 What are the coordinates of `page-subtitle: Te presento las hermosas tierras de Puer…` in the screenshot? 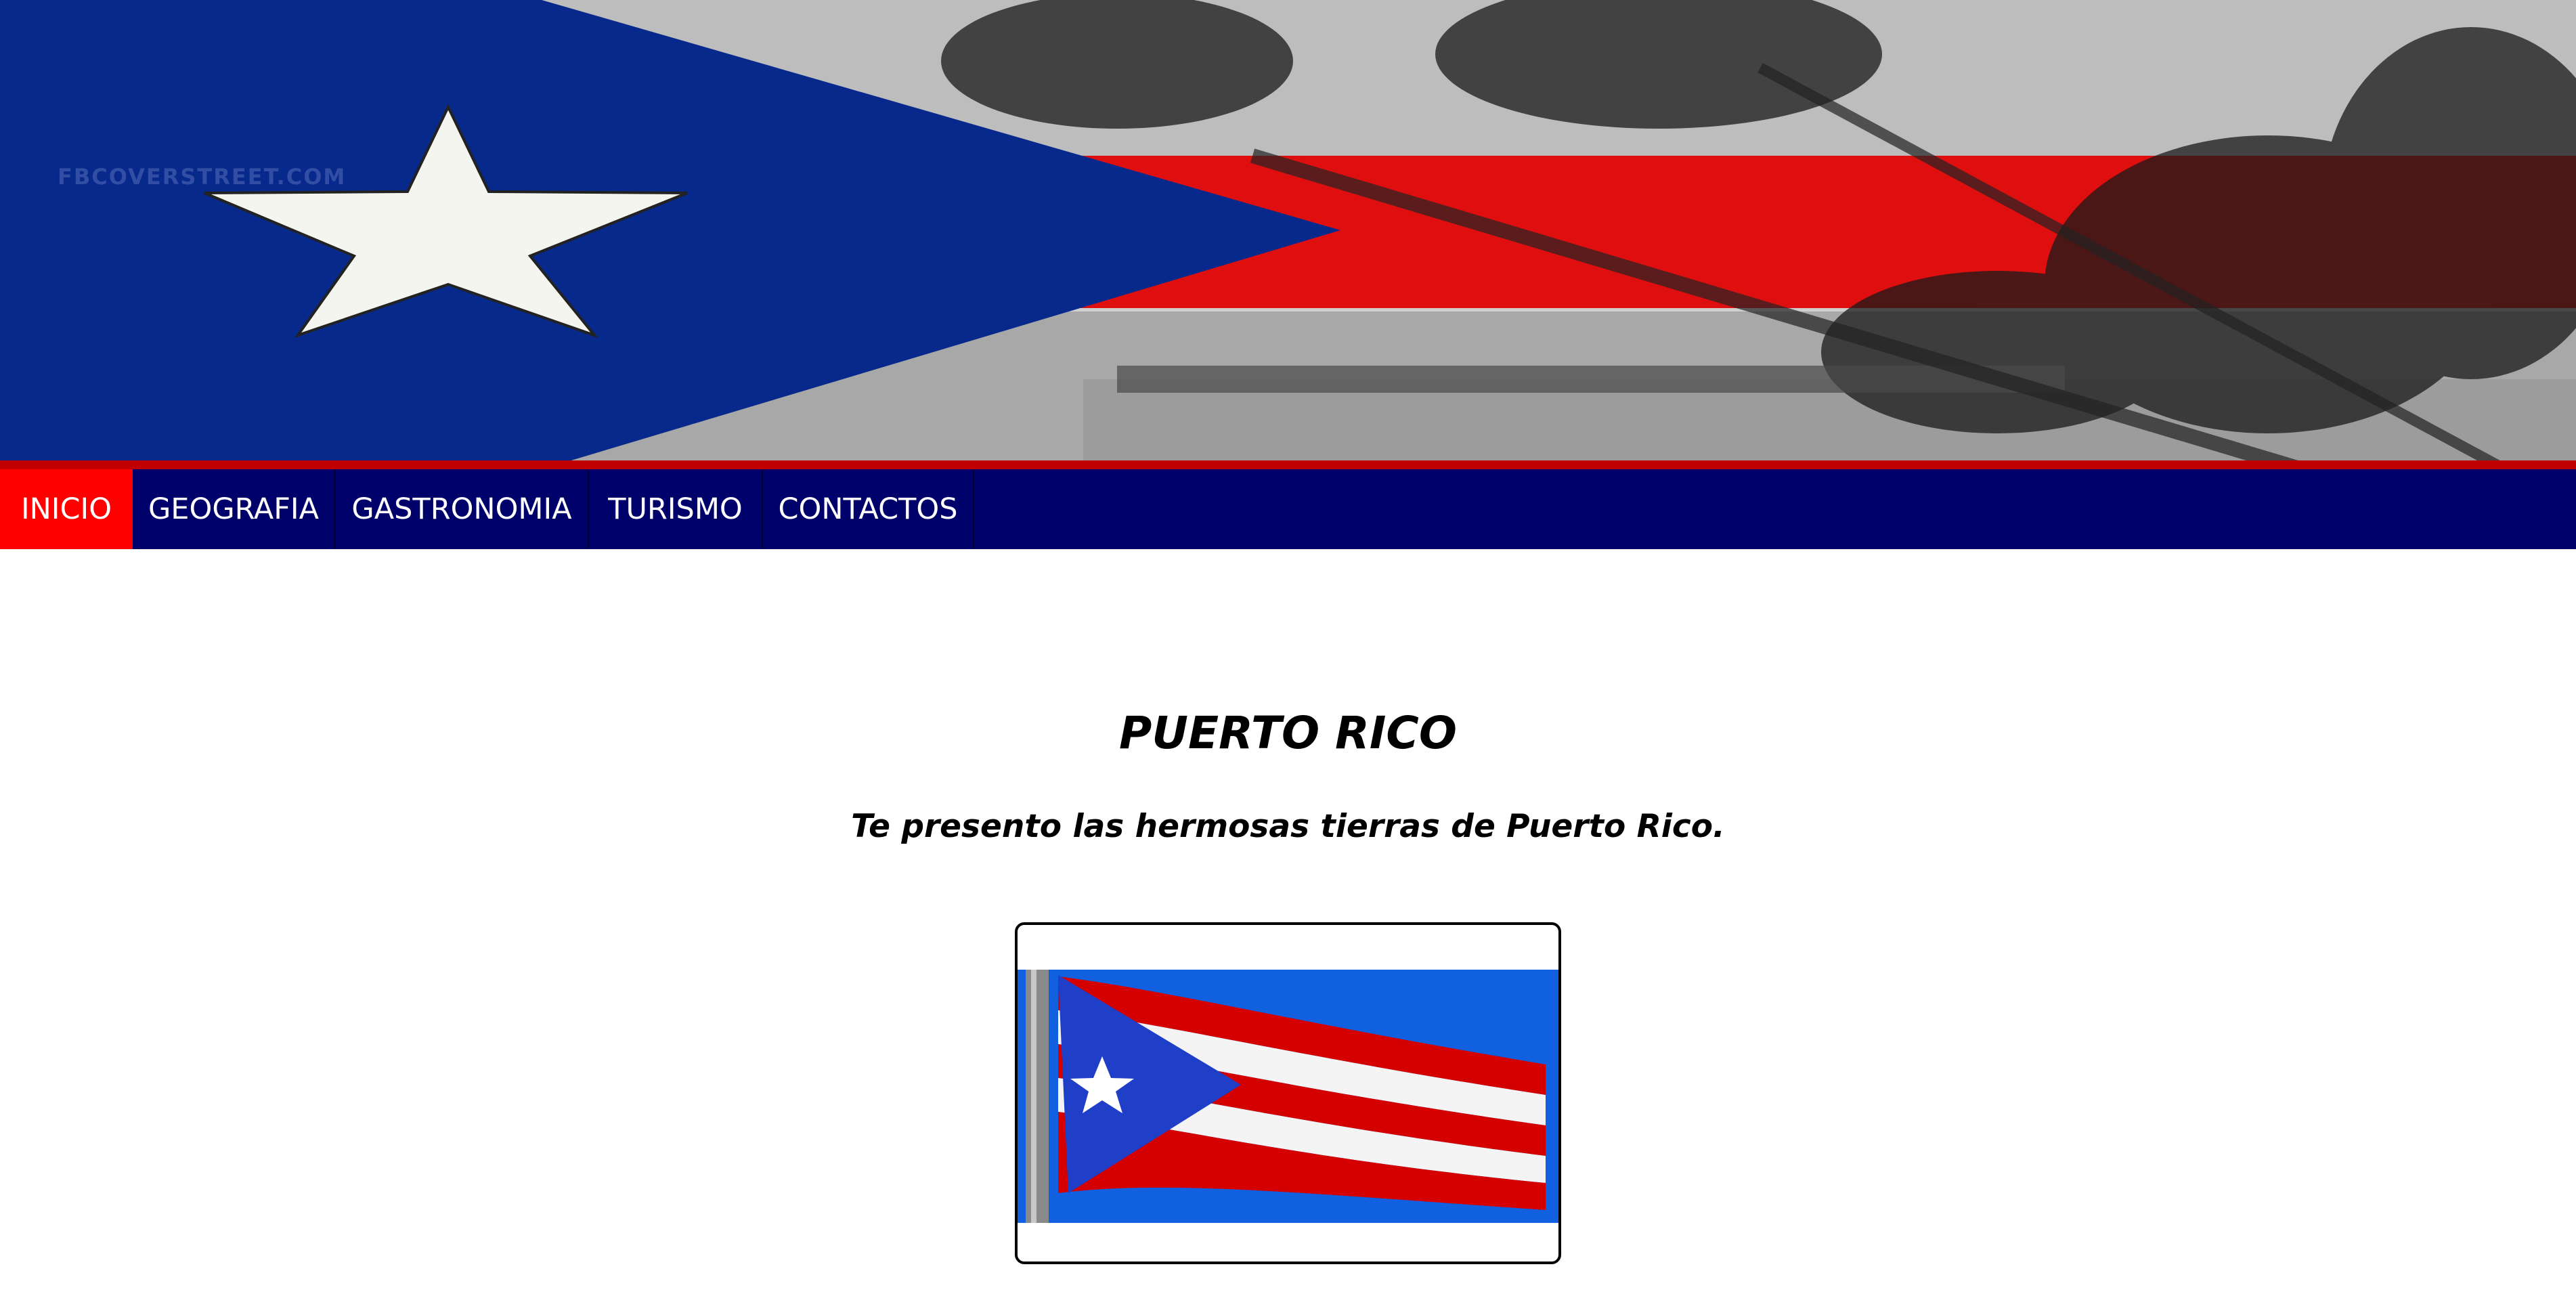 It's located at (1288, 826).